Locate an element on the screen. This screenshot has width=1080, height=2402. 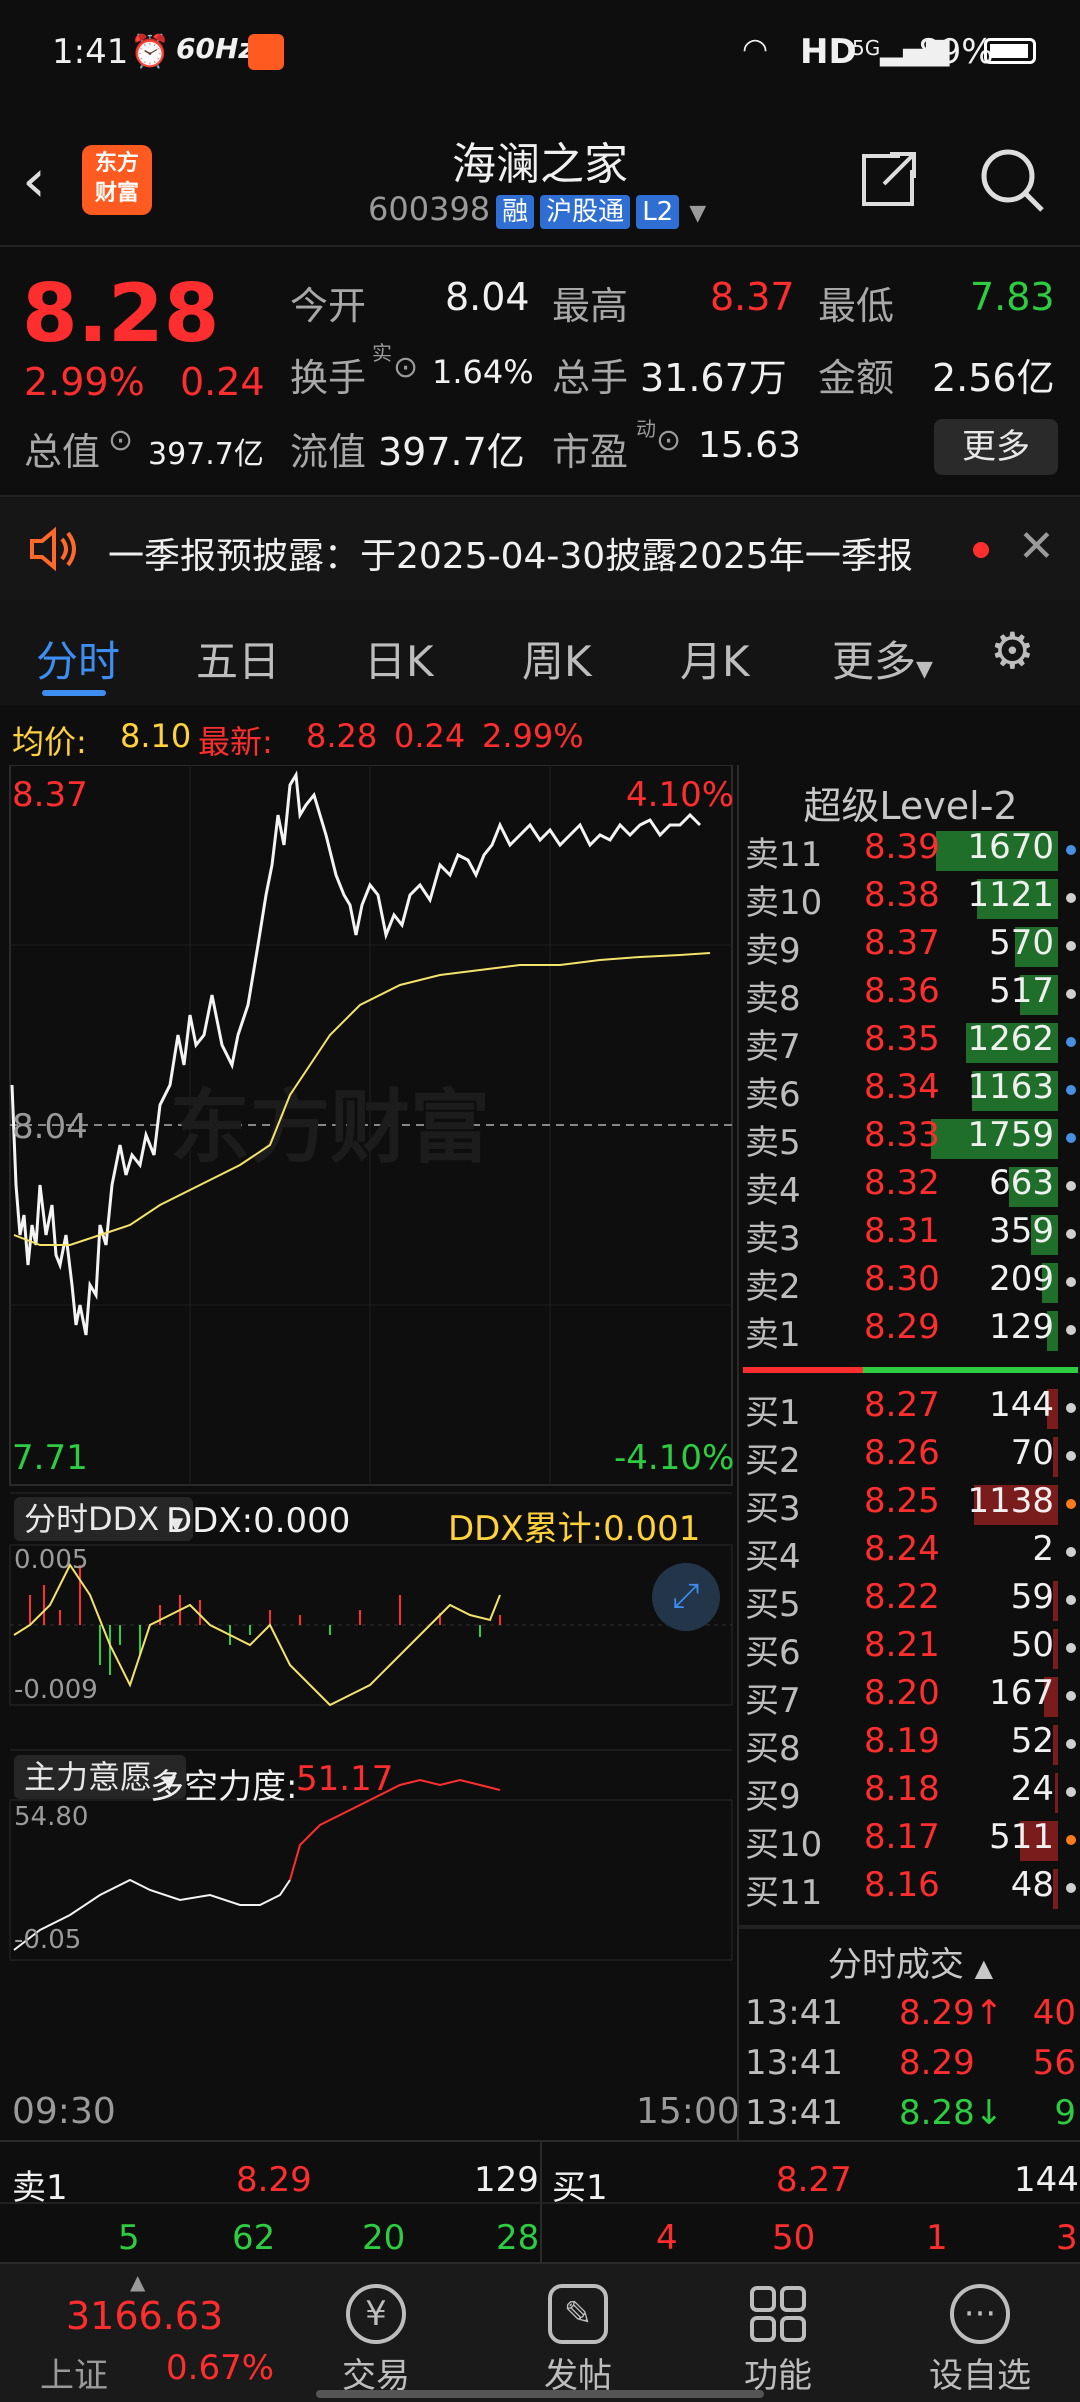
level-volume: 209 is located at coordinates (1021, 1279).